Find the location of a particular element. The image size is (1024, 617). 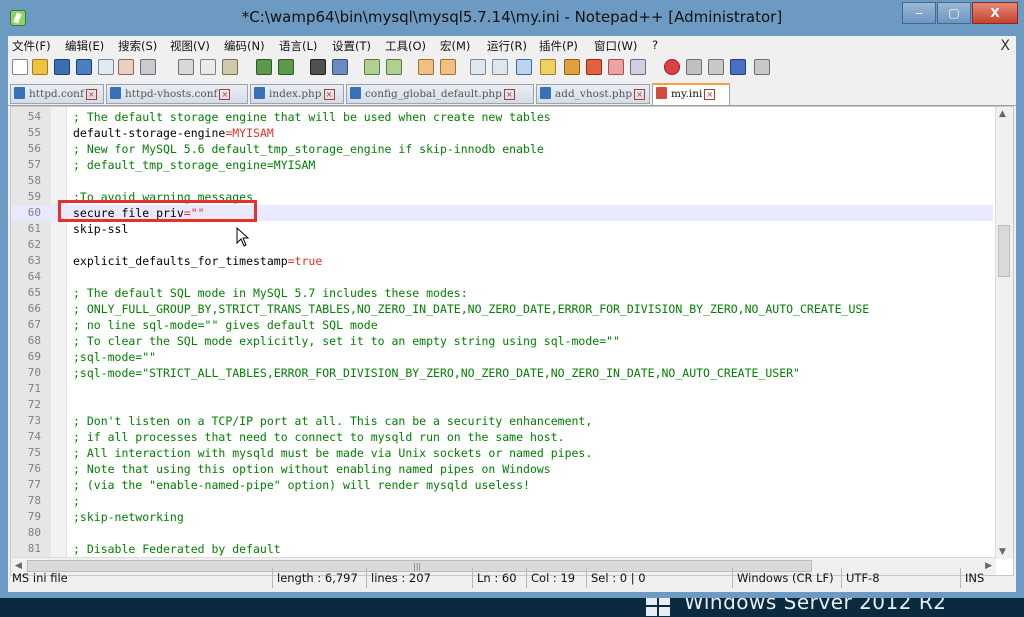

maximize-button: ▢ is located at coordinates (954, 13).